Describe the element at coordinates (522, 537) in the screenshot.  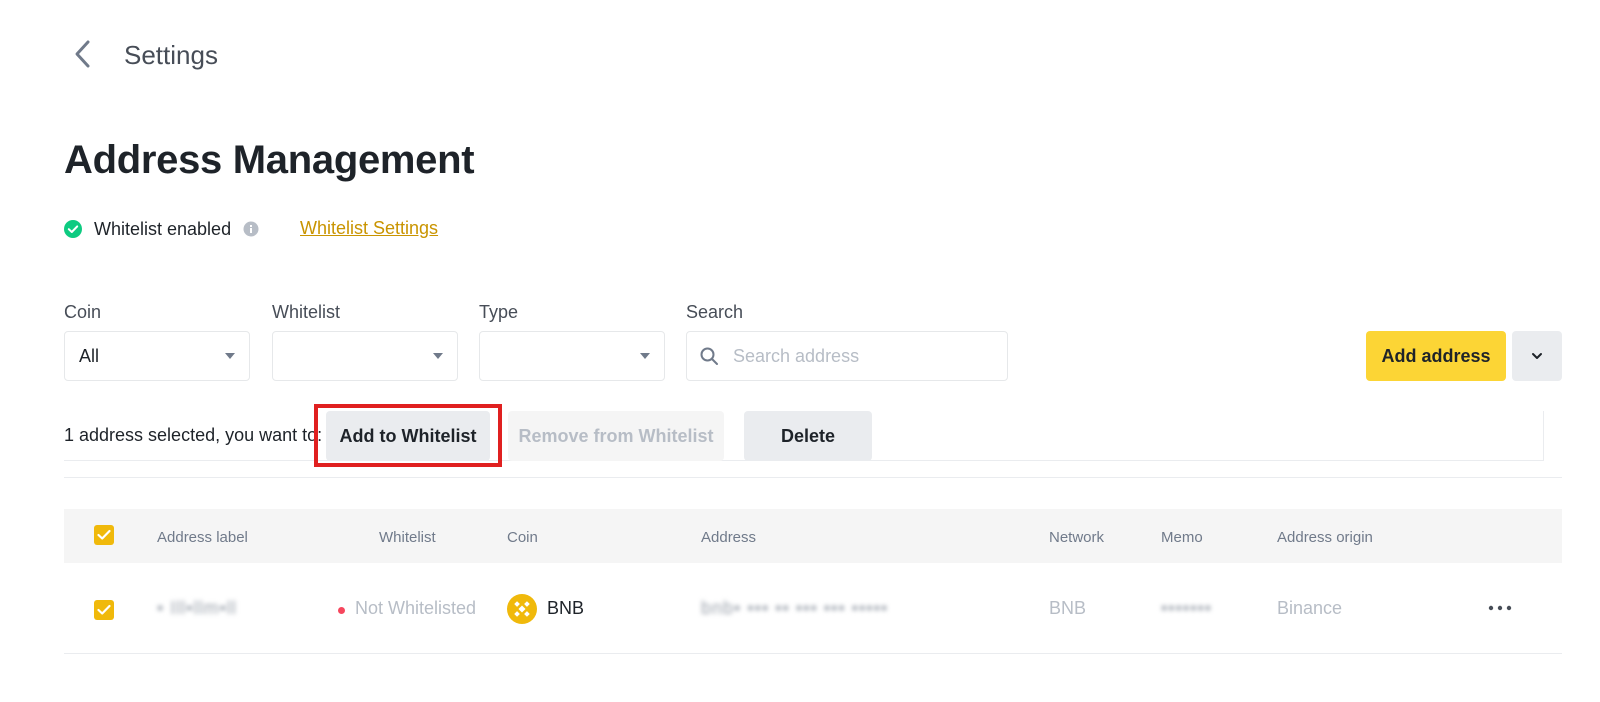
I see `column-header-coin: Coin` at that location.